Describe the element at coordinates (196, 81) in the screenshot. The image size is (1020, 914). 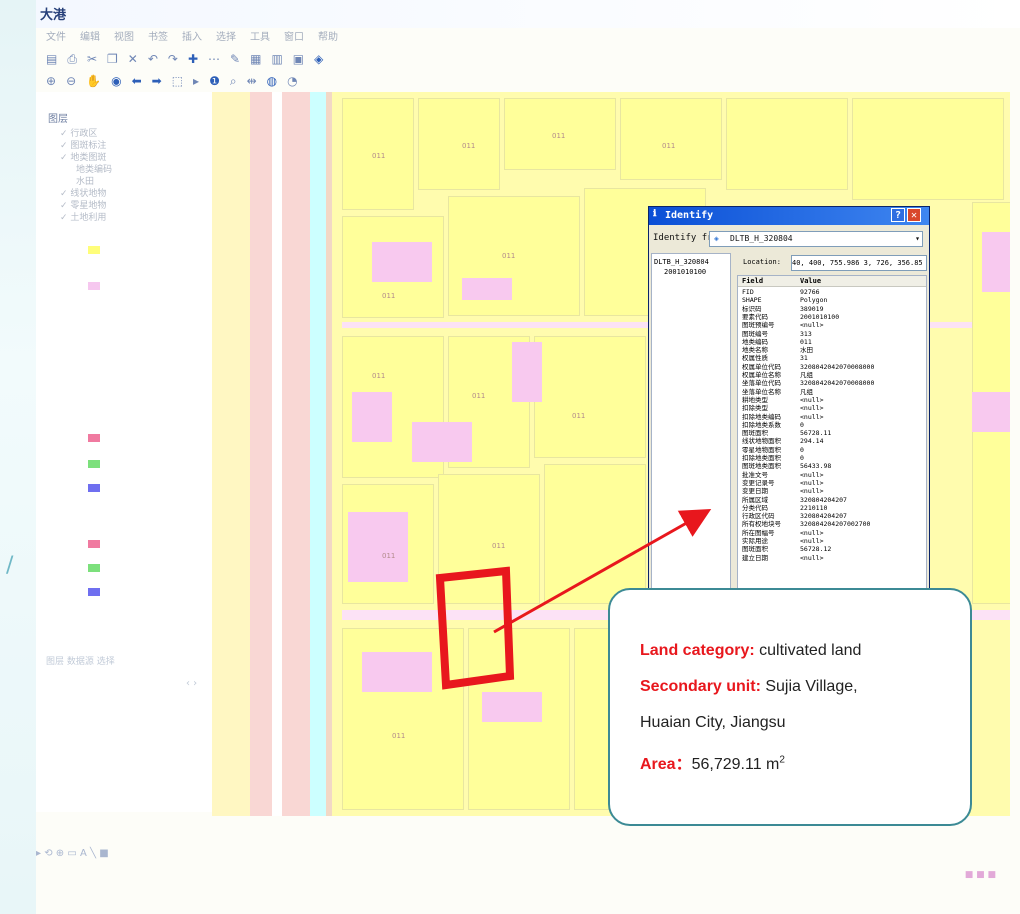
I see `select-elements-icon: ▸` at that location.